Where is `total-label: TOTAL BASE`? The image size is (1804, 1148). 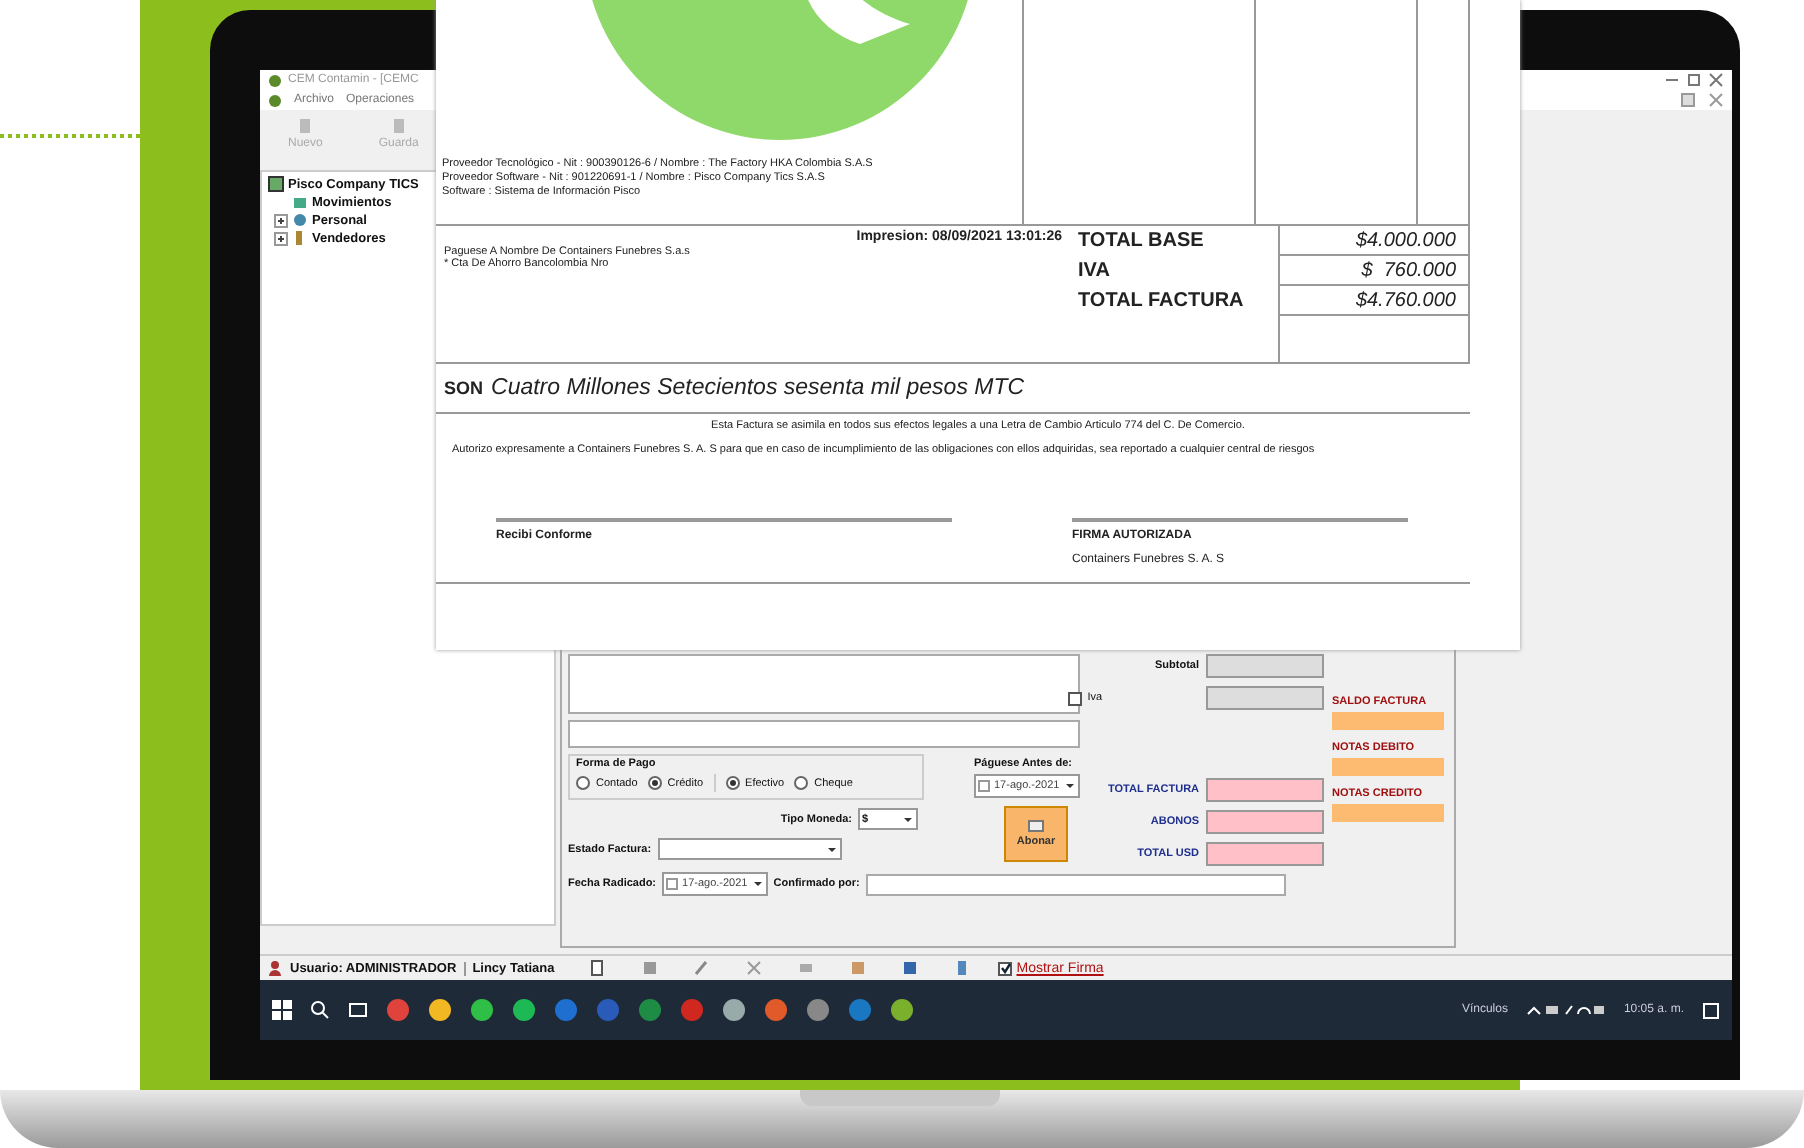 total-label: TOTAL BASE is located at coordinates (1142, 242).